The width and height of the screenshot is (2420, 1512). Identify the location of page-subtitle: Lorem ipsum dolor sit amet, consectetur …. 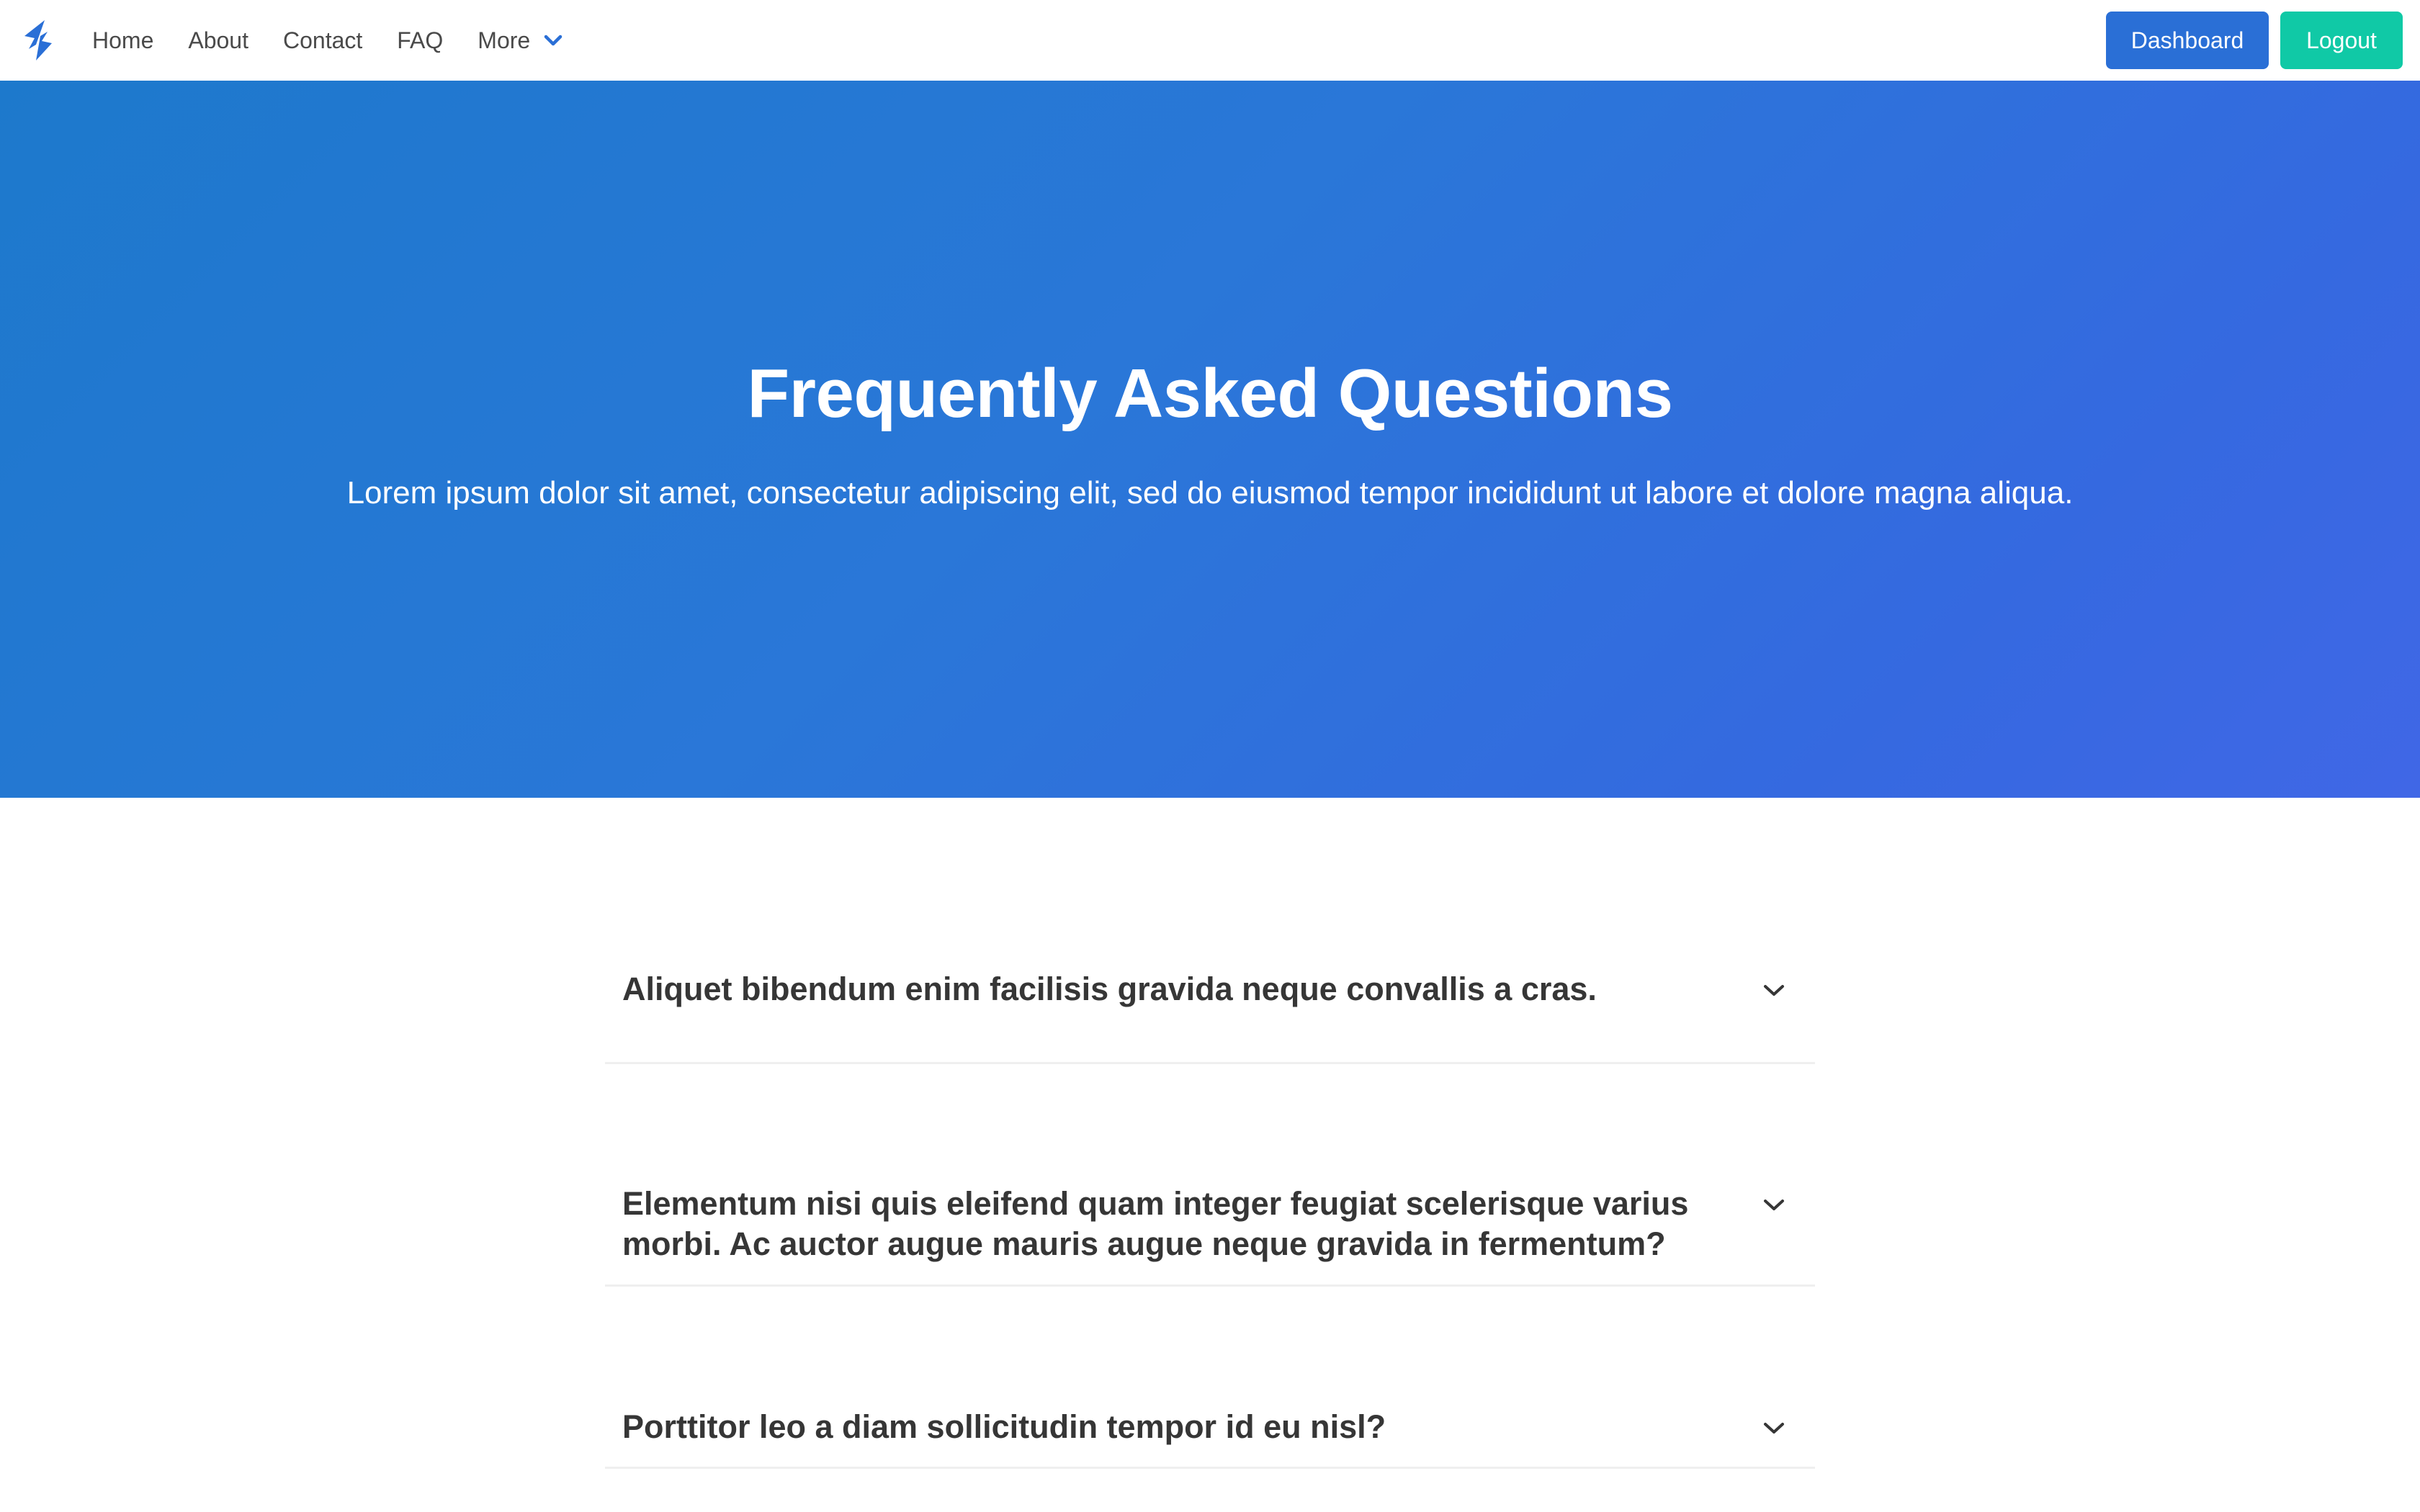
(1210, 492).